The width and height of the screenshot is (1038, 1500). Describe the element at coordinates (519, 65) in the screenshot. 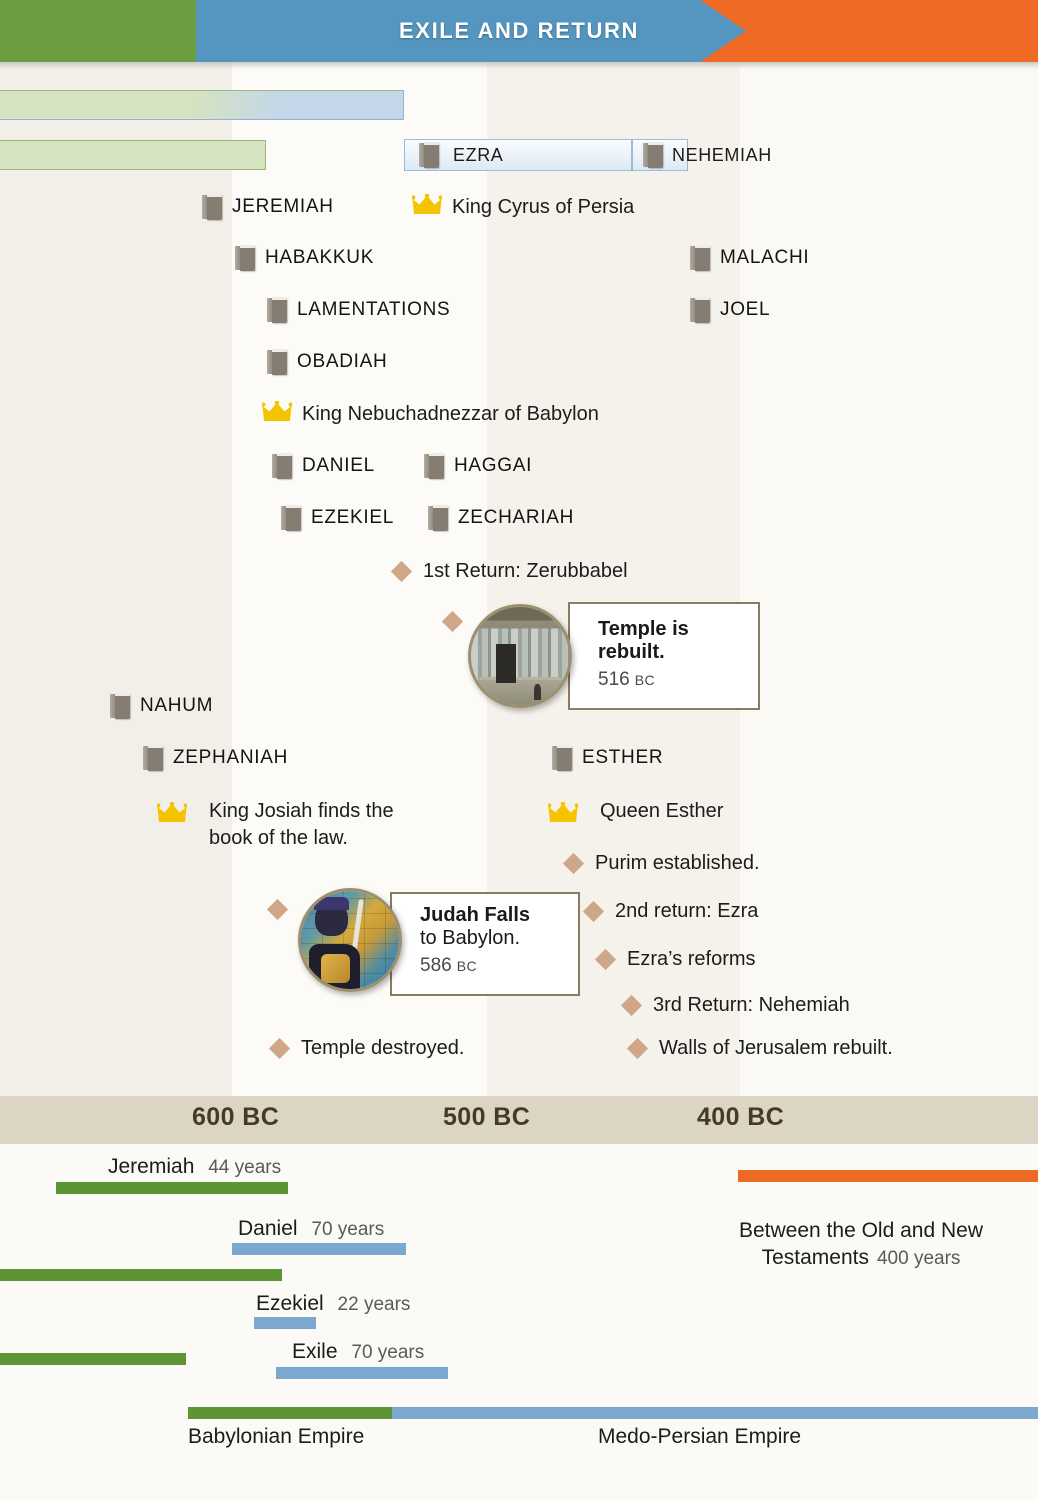

I see `banner-shadow` at that location.